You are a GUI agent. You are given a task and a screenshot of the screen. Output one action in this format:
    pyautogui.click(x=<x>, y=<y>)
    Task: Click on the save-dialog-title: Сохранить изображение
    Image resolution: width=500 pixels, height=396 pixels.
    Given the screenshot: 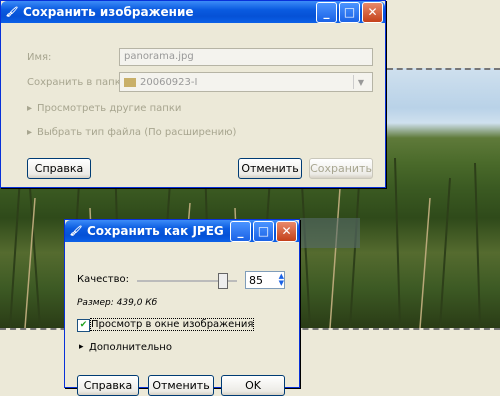 What is the action you would take?
    pyautogui.click(x=108, y=12)
    